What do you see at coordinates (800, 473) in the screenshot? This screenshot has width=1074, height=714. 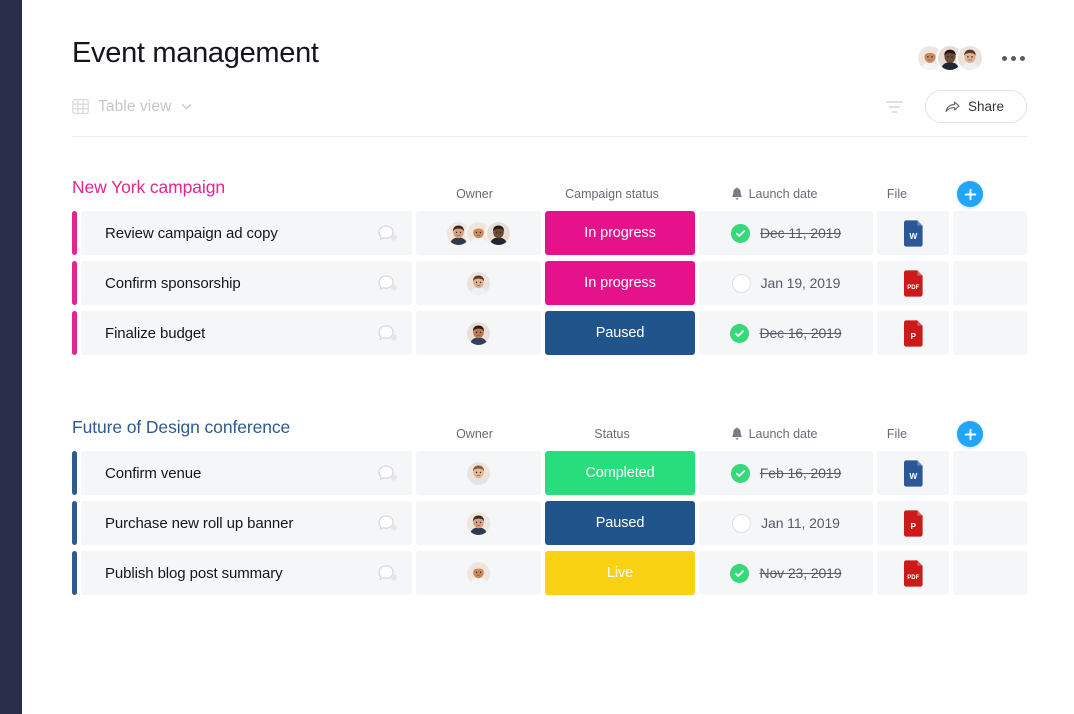 I see `launch-date-label: Feb 16, 2019` at bounding box center [800, 473].